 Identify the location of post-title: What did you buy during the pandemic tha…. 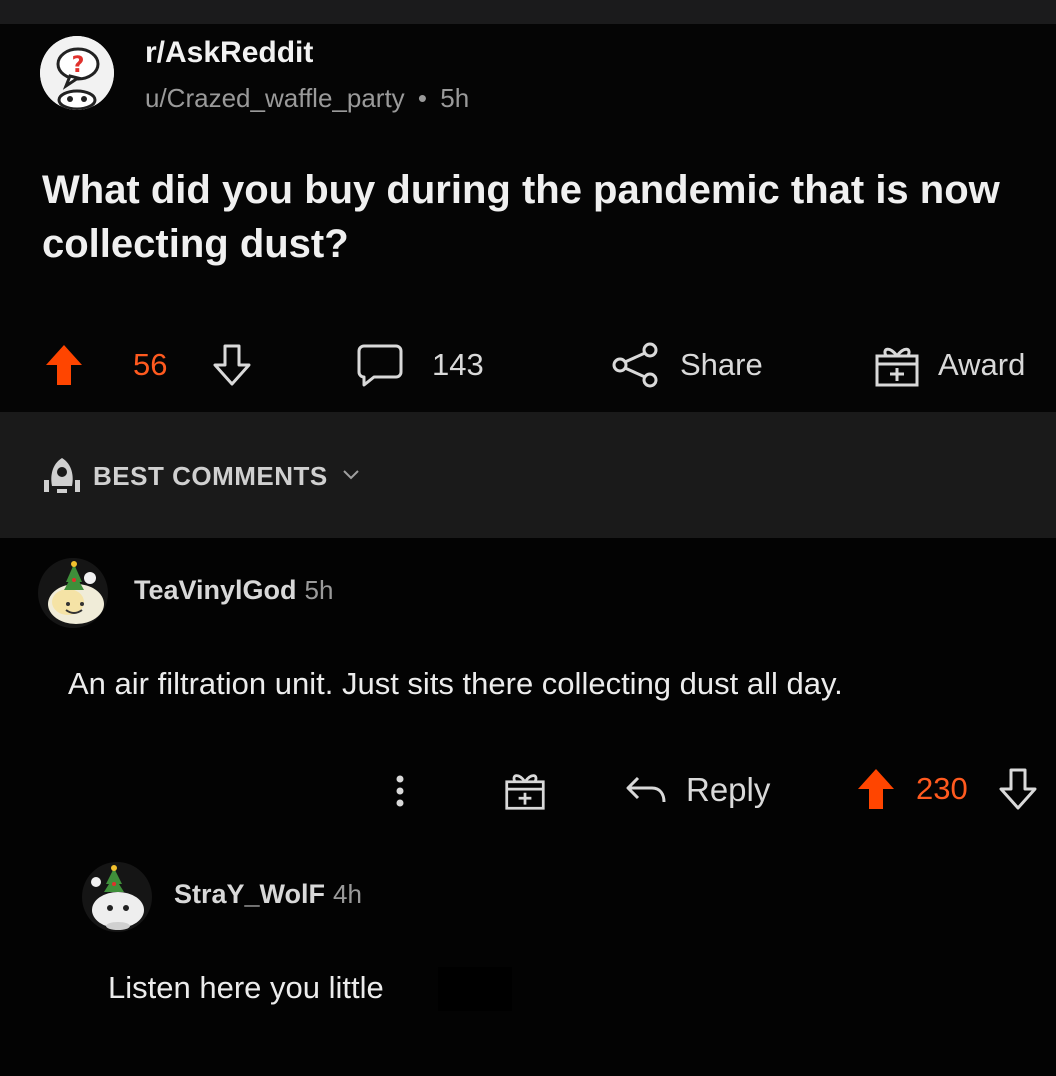
(532, 217).